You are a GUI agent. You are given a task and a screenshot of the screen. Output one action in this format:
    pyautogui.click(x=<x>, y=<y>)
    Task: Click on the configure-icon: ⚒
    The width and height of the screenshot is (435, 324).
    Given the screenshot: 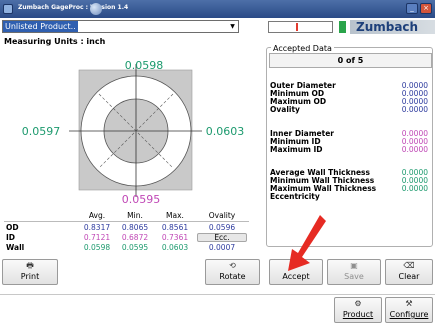 What is the action you would take?
    pyautogui.click(x=409, y=303)
    